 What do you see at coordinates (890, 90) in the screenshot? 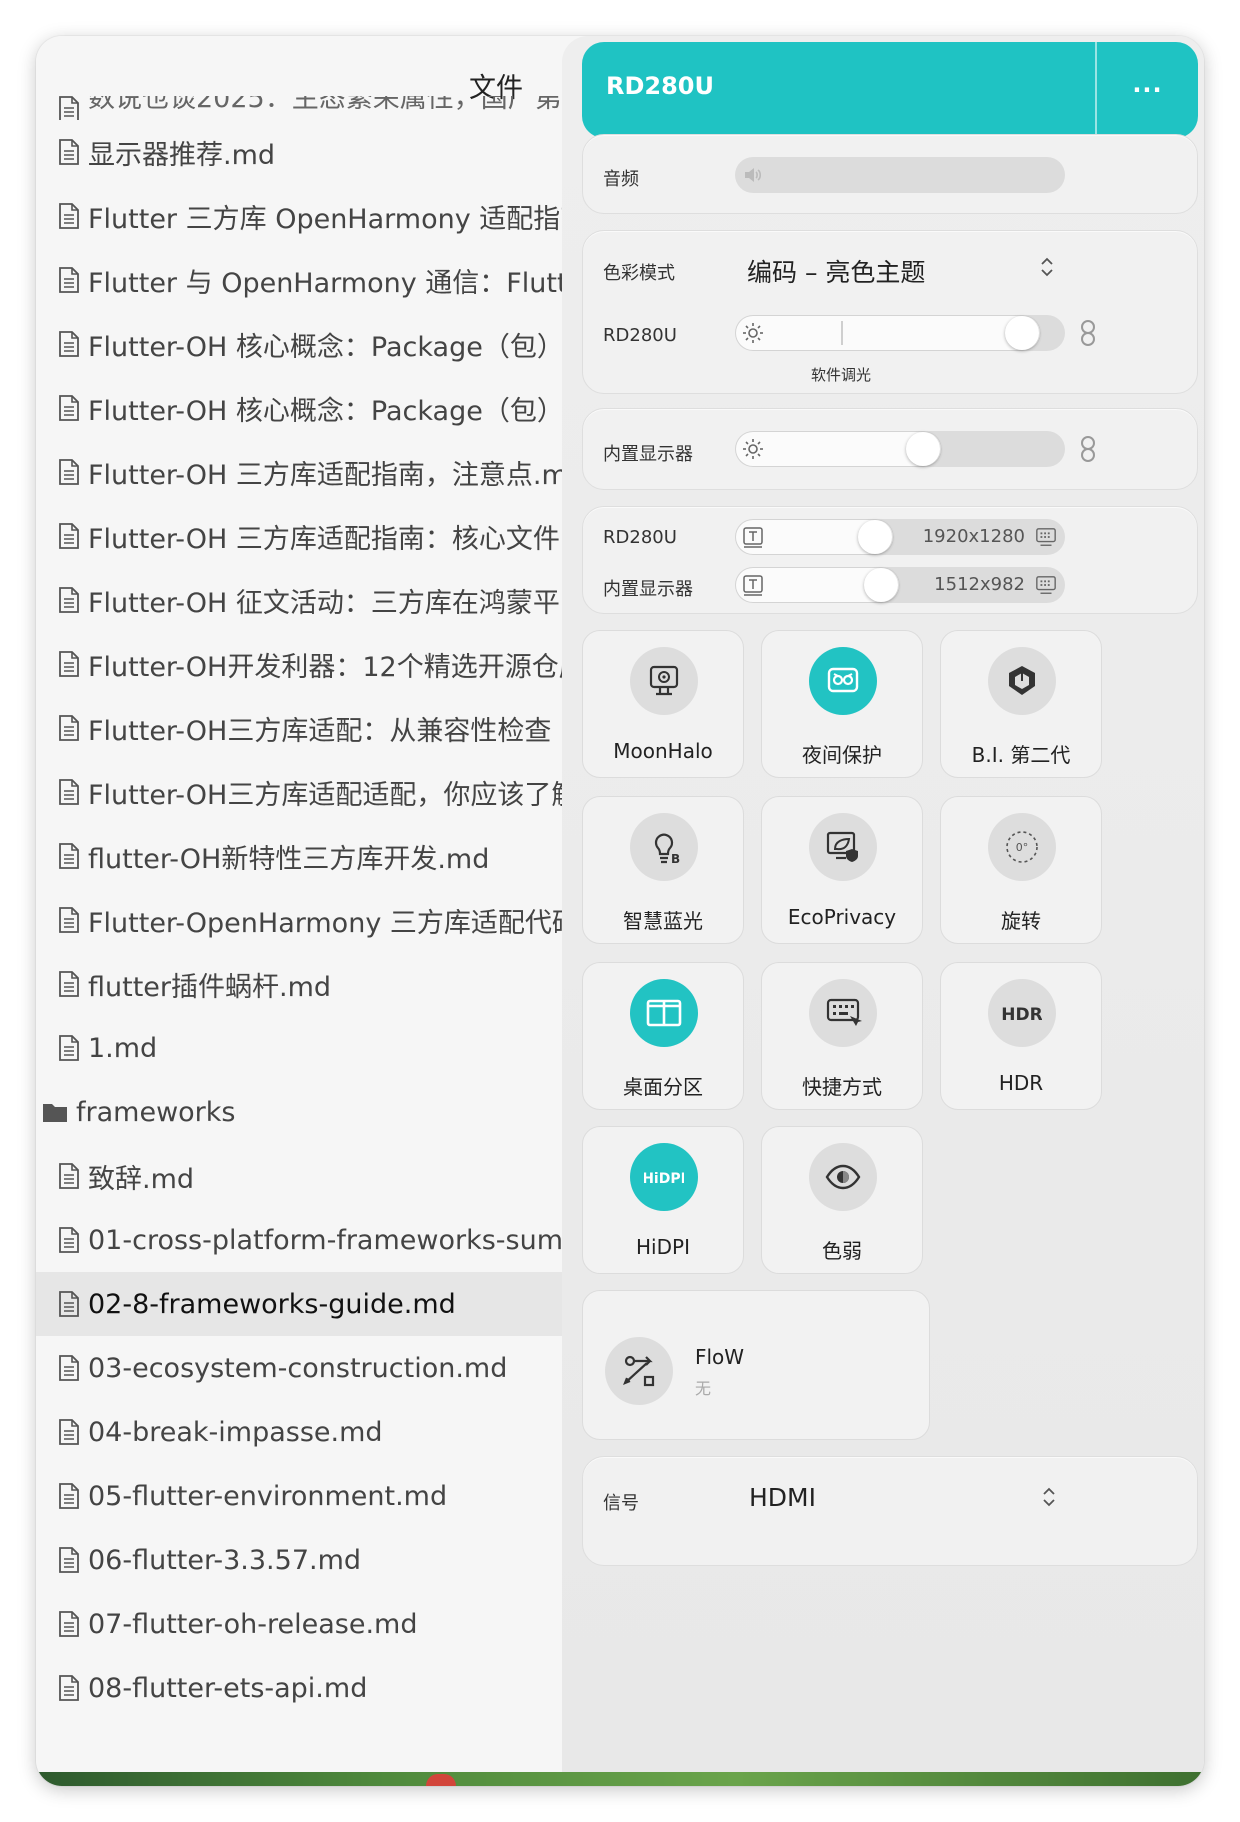
I see `device-header: RD280U ···` at bounding box center [890, 90].